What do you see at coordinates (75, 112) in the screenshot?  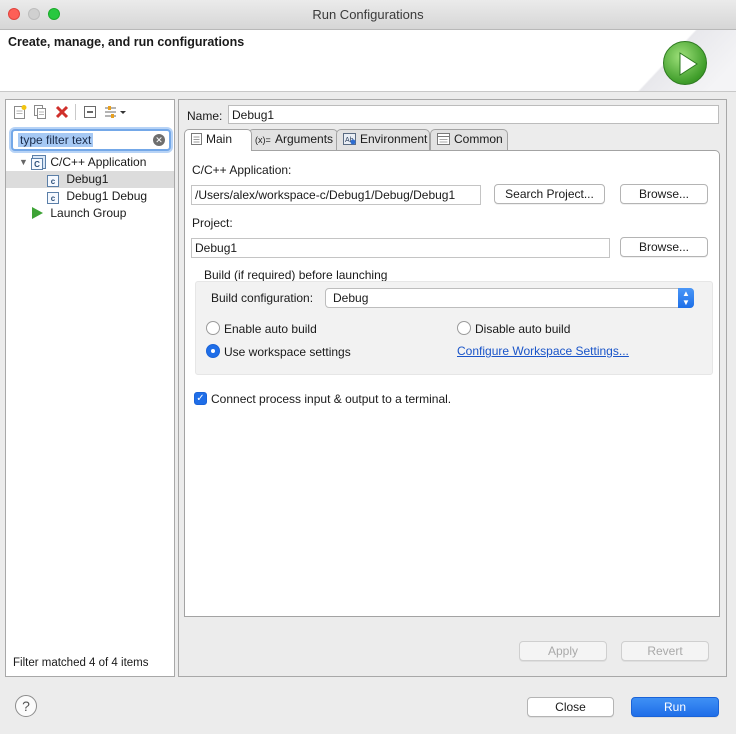 I see `toolbar-divider` at bounding box center [75, 112].